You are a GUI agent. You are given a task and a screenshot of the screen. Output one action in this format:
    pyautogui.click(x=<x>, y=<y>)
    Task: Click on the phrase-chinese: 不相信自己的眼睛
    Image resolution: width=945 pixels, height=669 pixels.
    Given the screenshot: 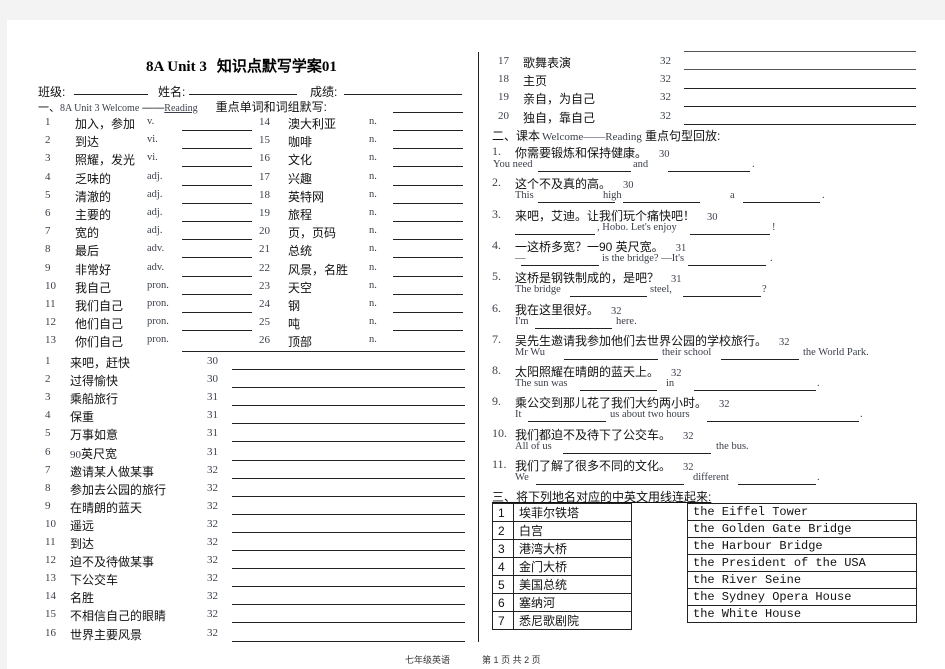 What is the action you would take?
    pyautogui.click(x=118, y=615)
    